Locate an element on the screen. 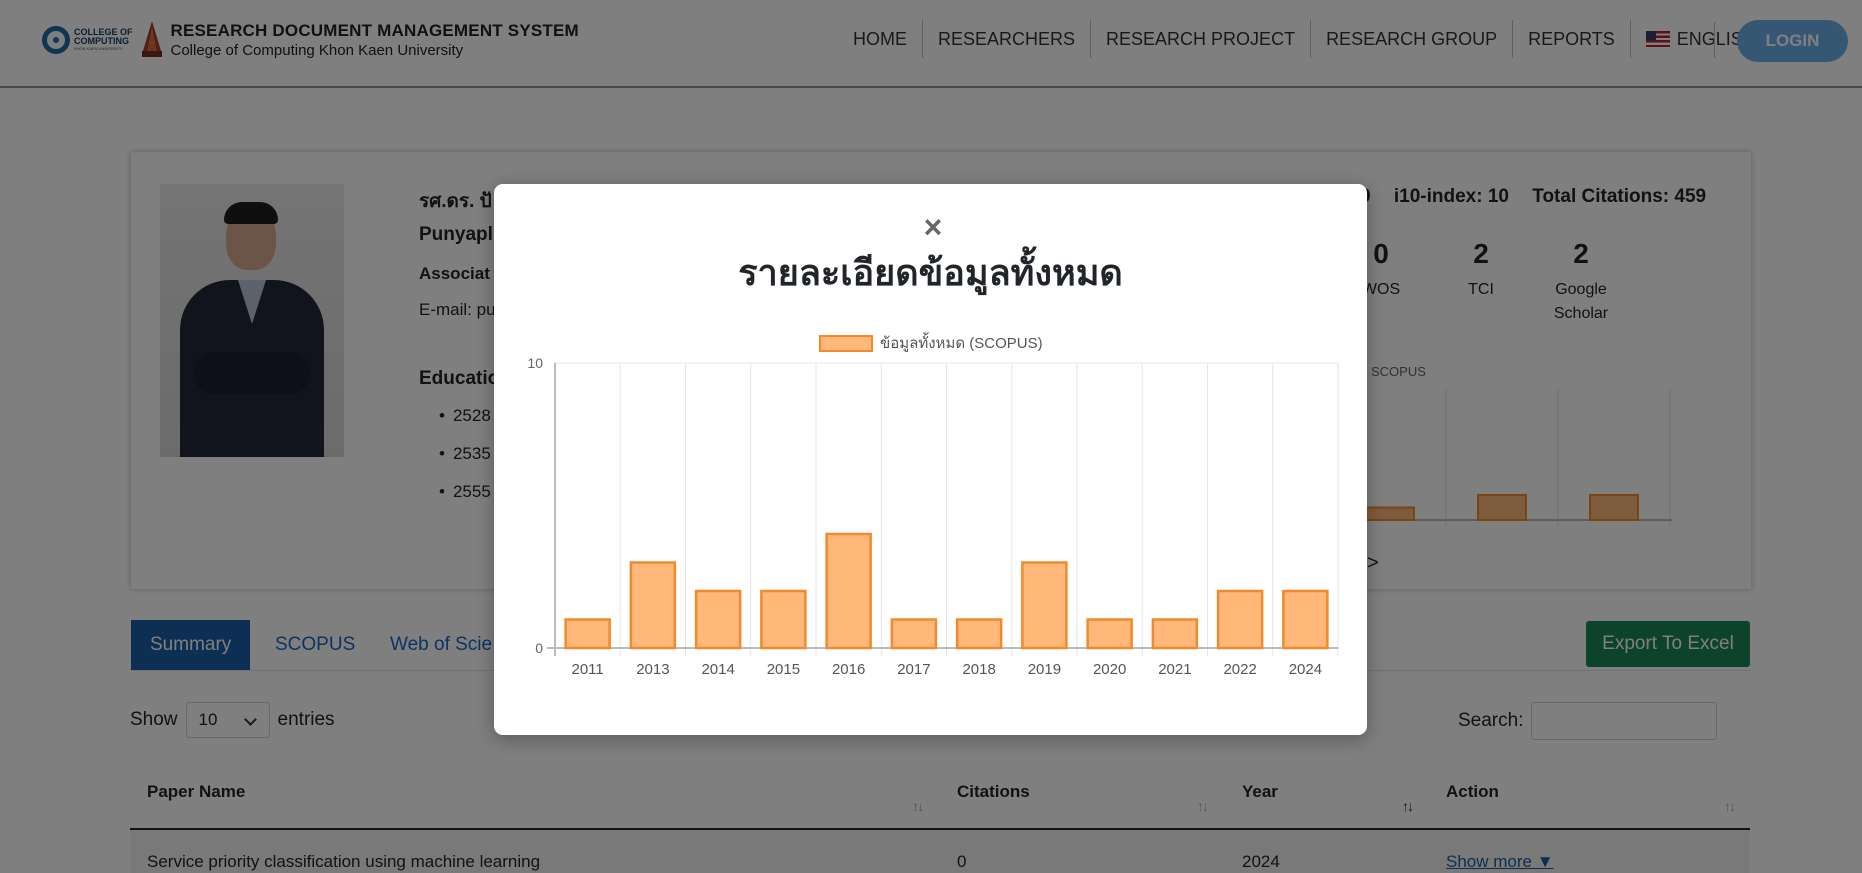 Image resolution: width=1862 pixels, height=873 pixels. x-tick-label: 2013 is located at coordinates (652, 669).